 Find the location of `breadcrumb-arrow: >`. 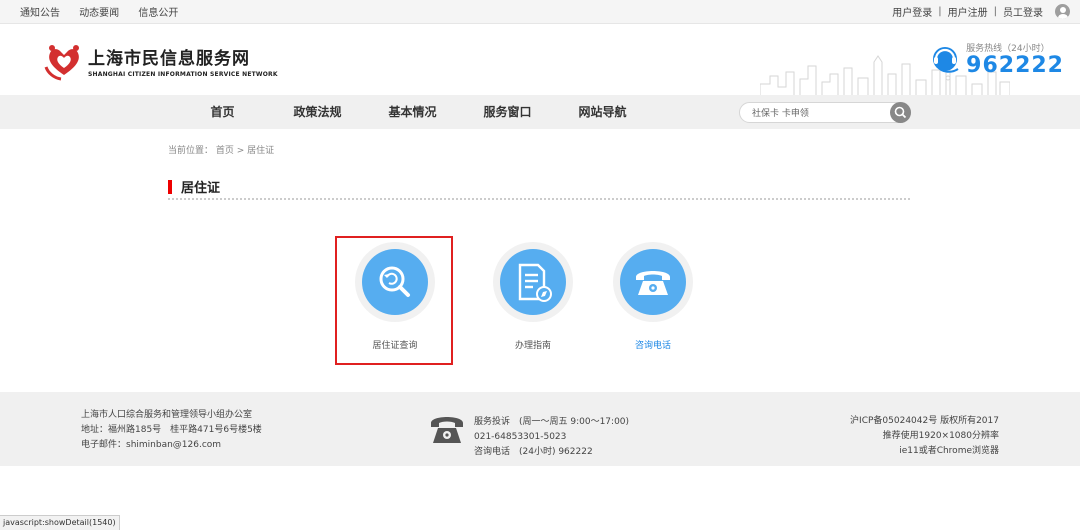

breadcrumb-arrow: > is located at coordinates (240, 151).